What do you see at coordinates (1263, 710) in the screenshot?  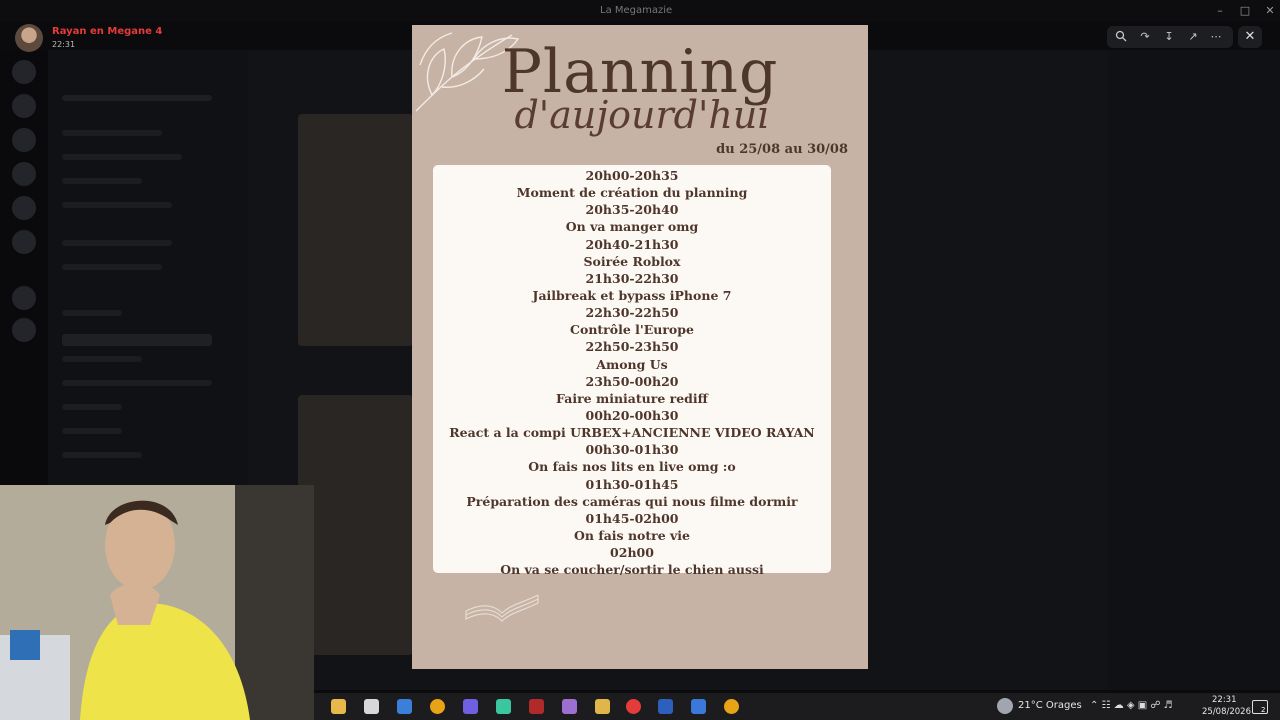 I see `notification-count: 2` at bounding box center [1263, 710].